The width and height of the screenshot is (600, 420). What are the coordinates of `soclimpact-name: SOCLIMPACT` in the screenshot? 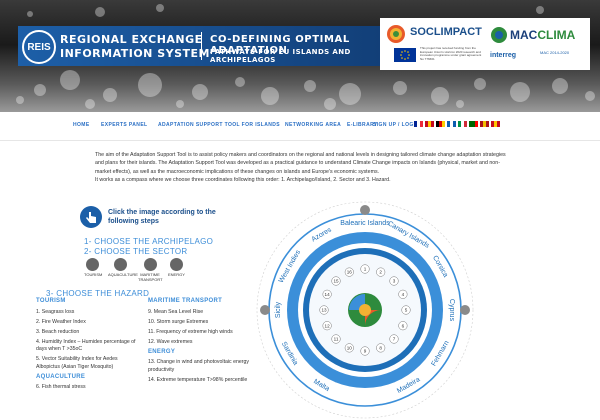 It's located at (446, 32).